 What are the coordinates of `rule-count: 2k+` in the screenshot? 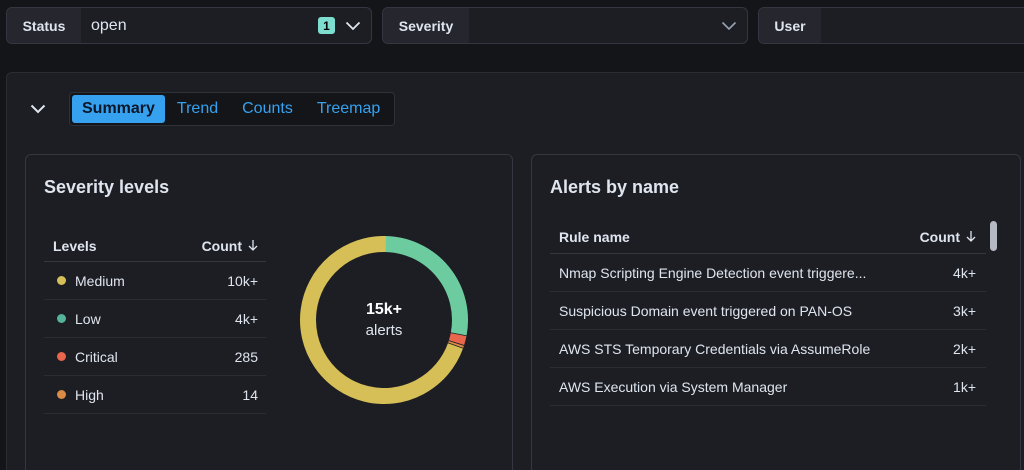 It's located at (964, 348).